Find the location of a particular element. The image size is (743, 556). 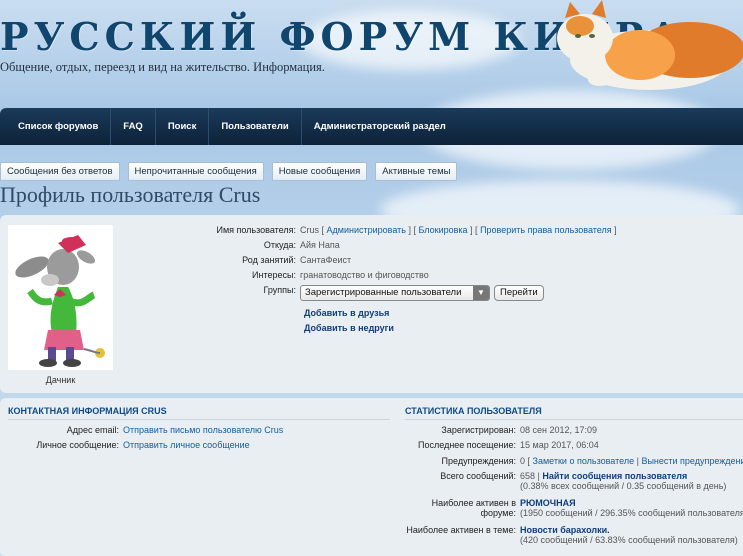

chevron-down-icon: ▼ is located at coordinates (481, 293).